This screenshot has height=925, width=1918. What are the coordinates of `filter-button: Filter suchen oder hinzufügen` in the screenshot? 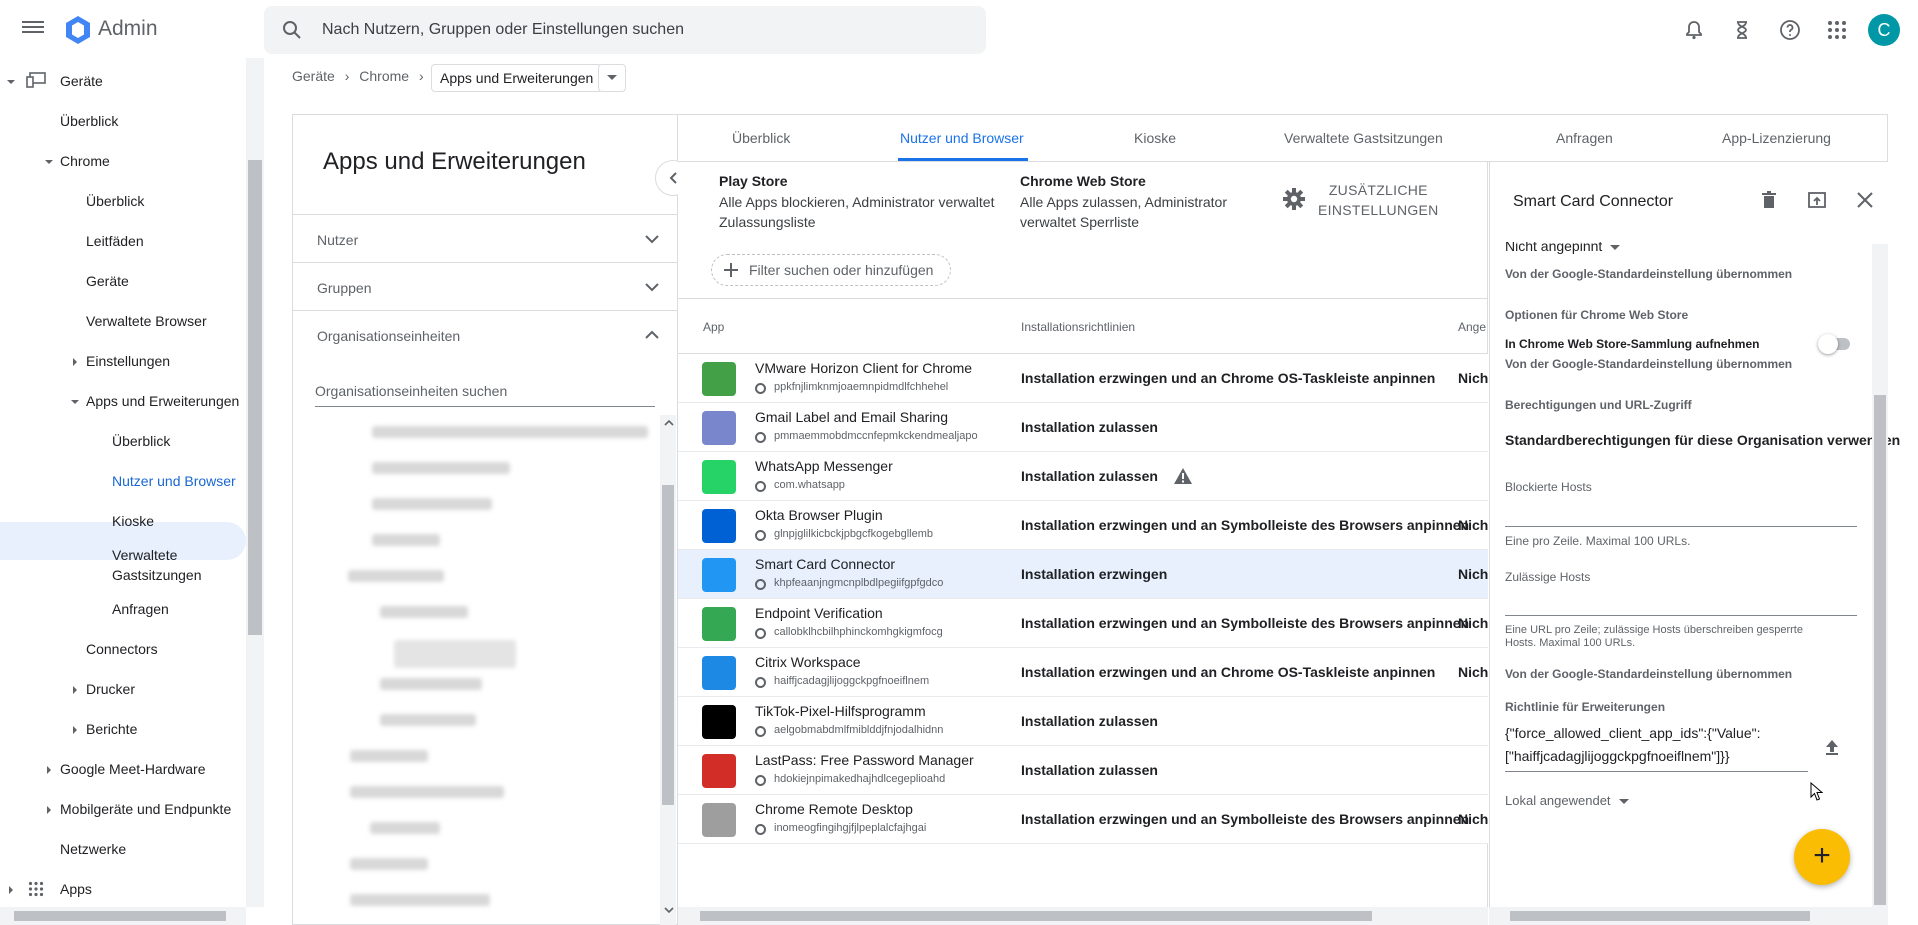 It's located at (831, 270).